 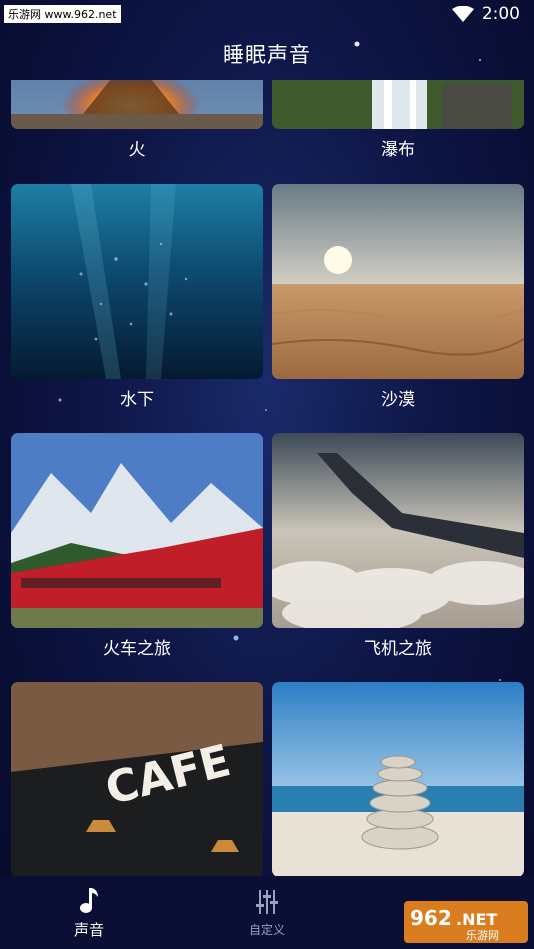 I want to click on desert-thumbnail, so click(x=398, y=281).